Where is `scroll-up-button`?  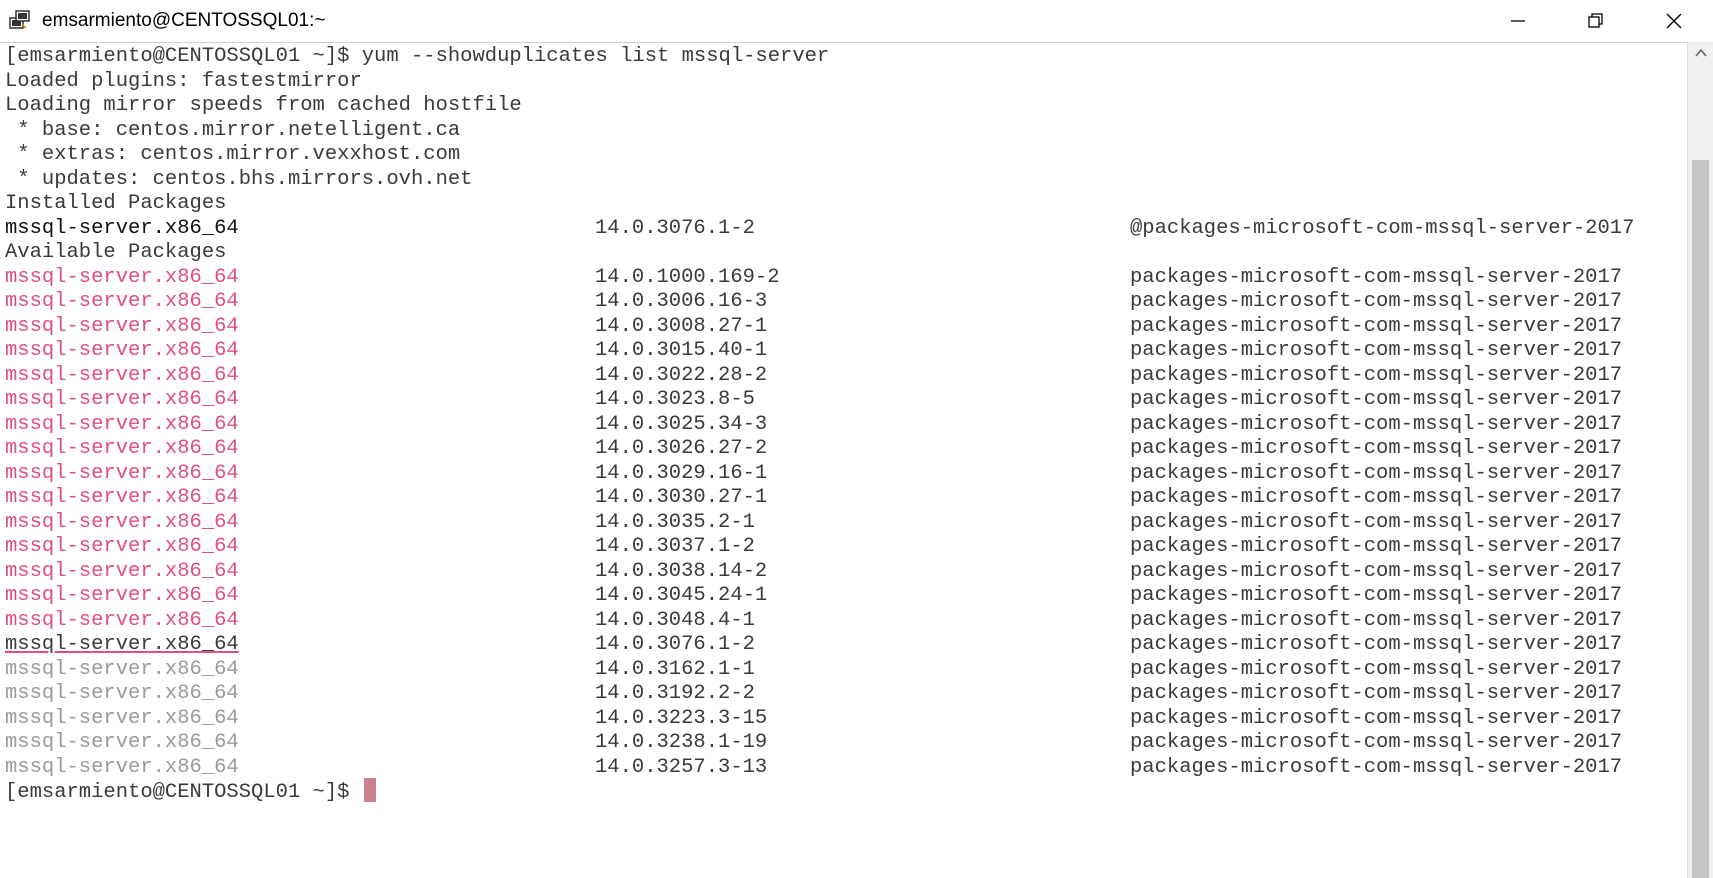 scroll-up-button is located at coordinates (1700, 53).